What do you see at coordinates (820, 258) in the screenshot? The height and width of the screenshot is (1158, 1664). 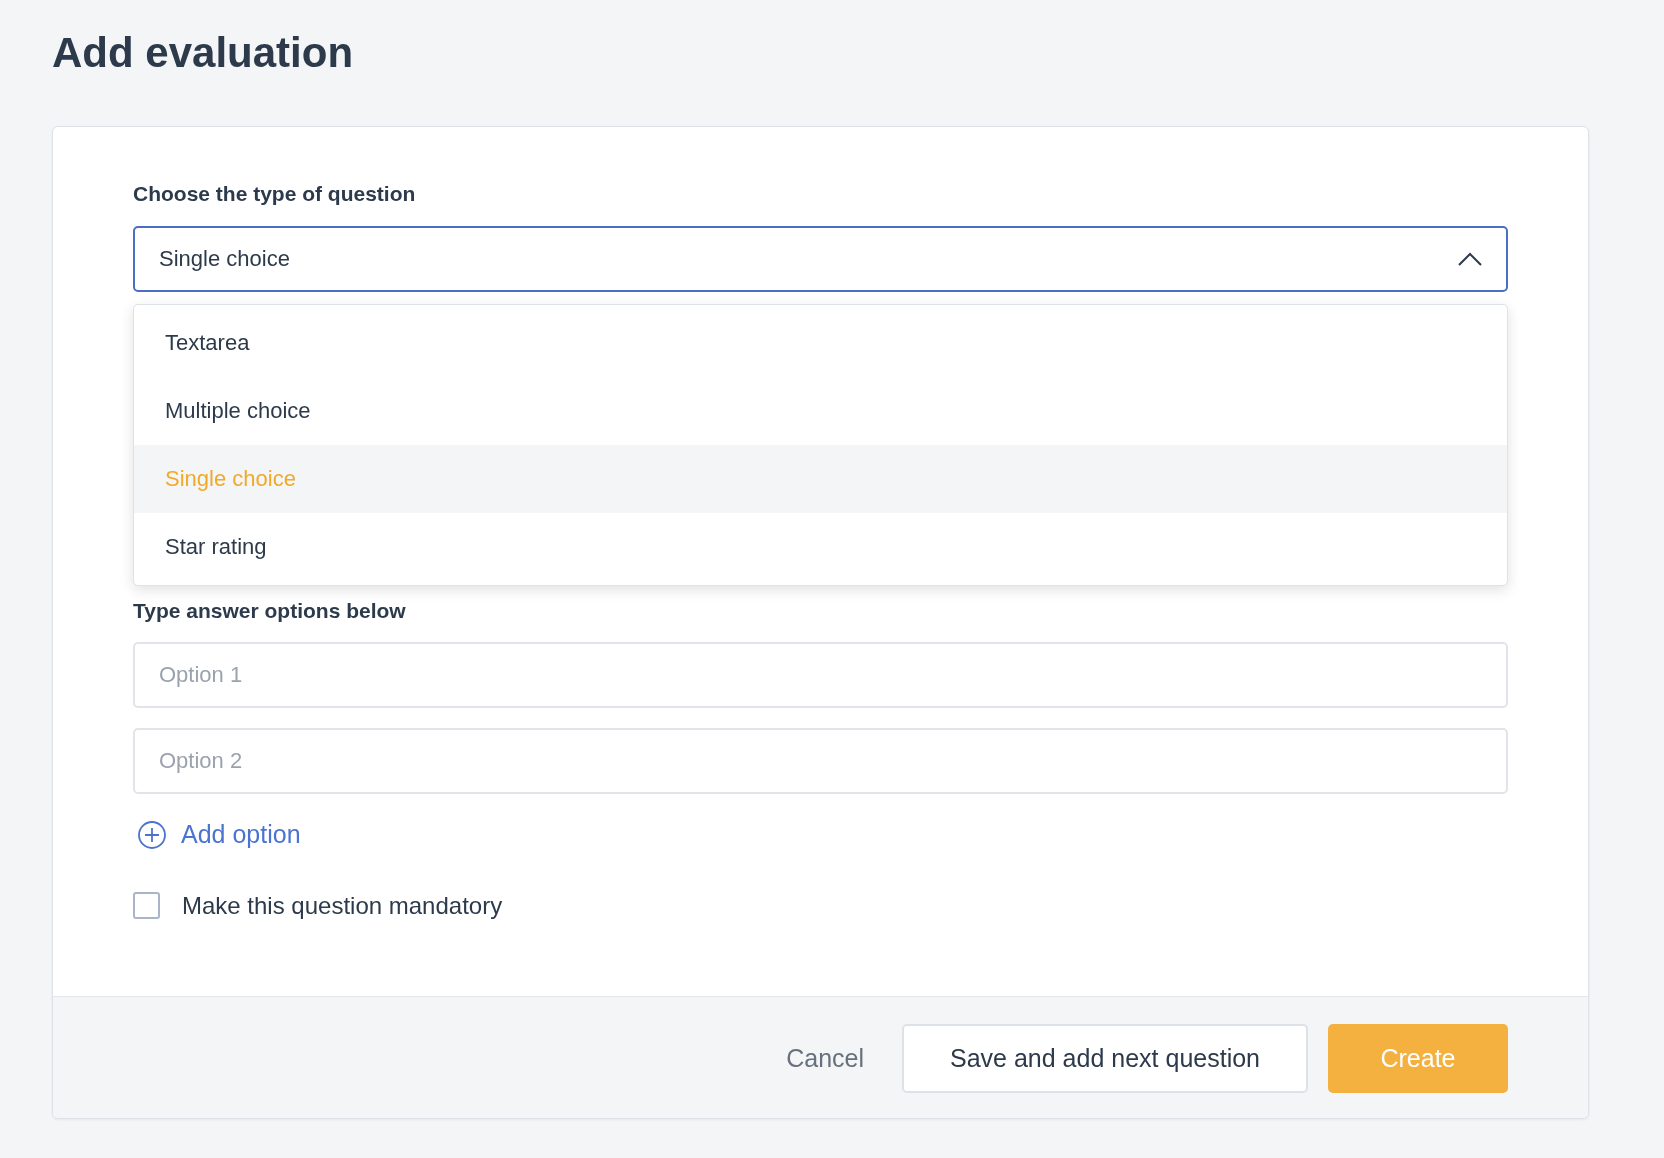 I see `question-type-dropdown: Single choice` at bounding box center [820, 258].